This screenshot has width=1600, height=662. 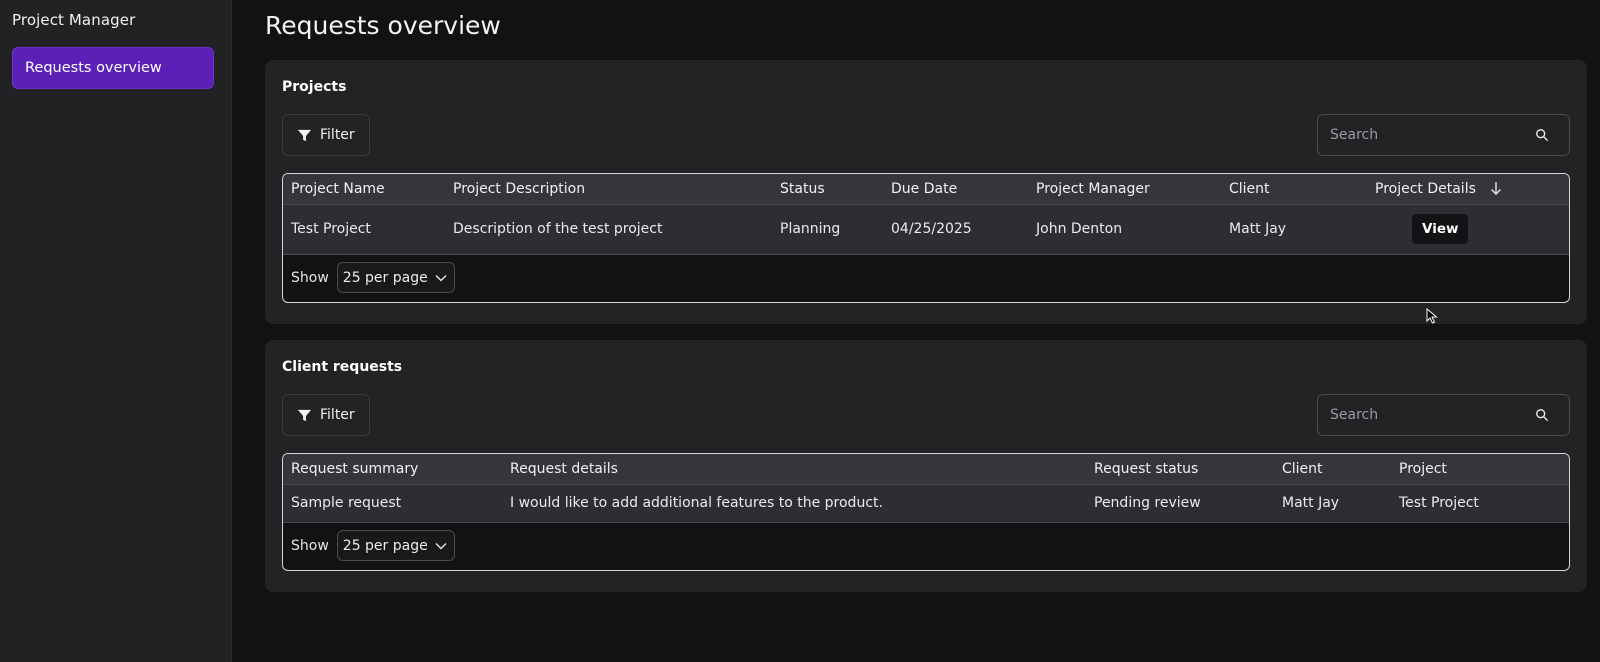 I want to click on column-header-project-details: Project Details, so click(x=1468, y=189).